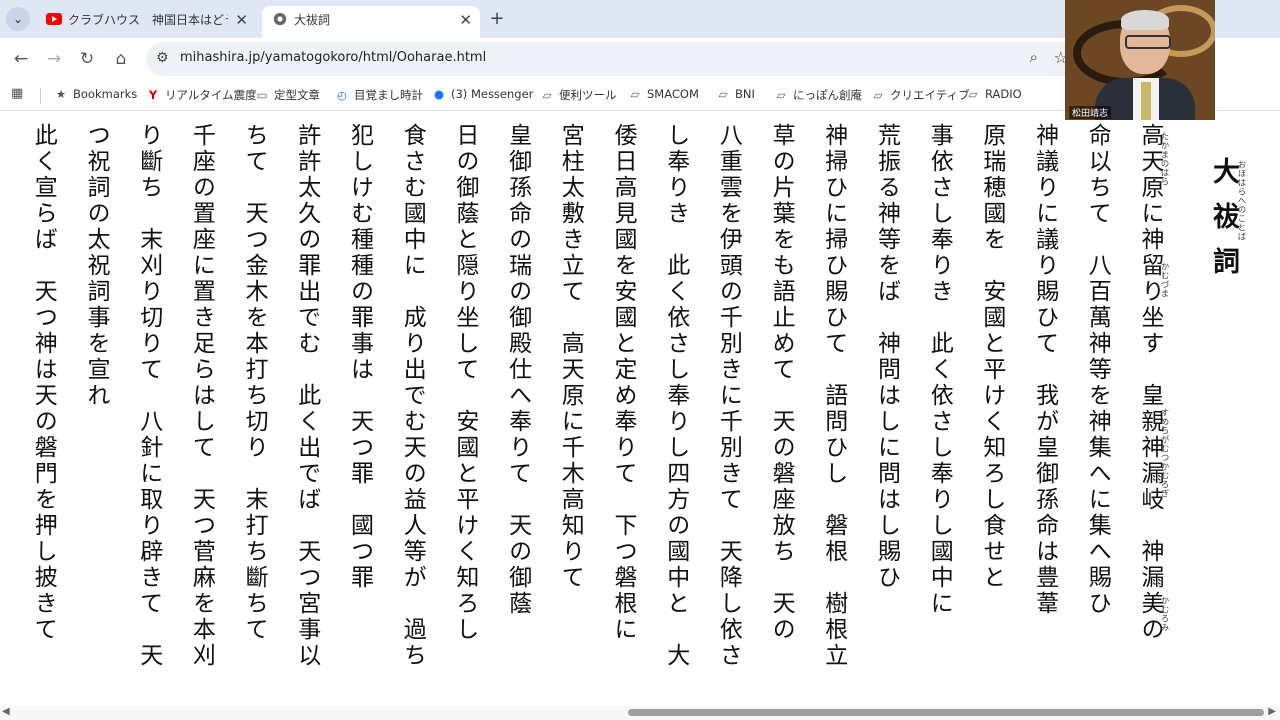 Image resolution: width=1280 pixels, height=720 pixels. What do you see at coordinates (675, 396) in the screenshot?
I see `text-column: し奉りき 此く依さし奉りし四方の國中と 大` at bounding box center [675, 396].